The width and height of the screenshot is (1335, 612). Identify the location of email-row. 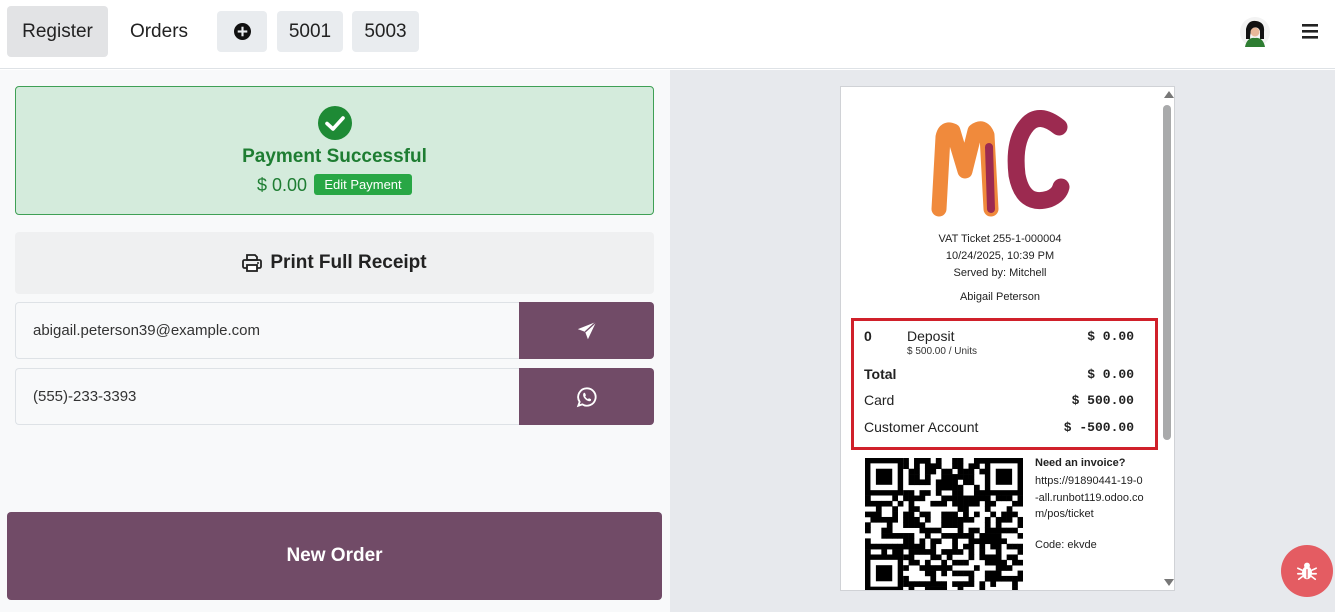
(334, 330).